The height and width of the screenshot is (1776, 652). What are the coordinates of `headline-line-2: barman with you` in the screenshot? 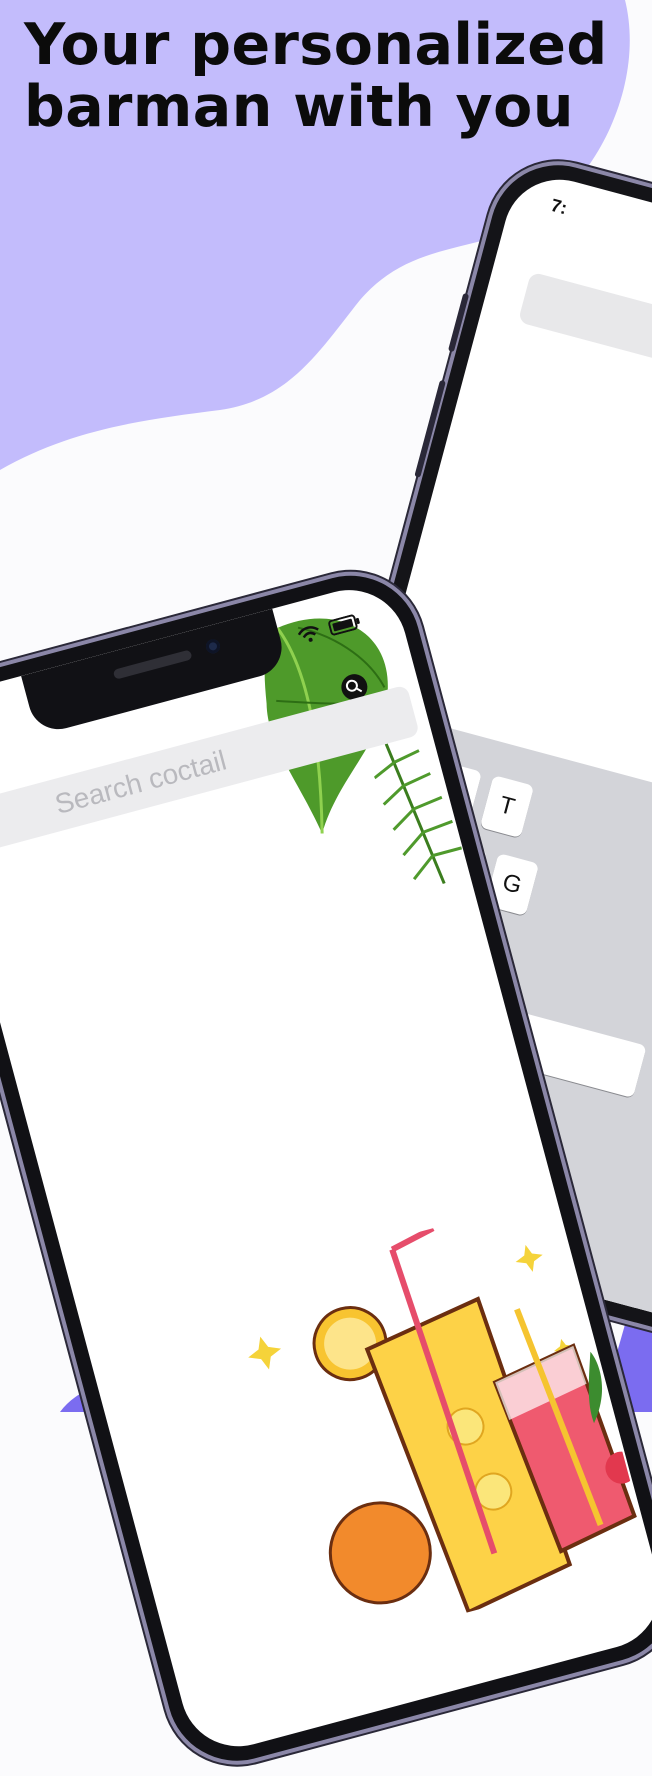 It's located at (299, 107).